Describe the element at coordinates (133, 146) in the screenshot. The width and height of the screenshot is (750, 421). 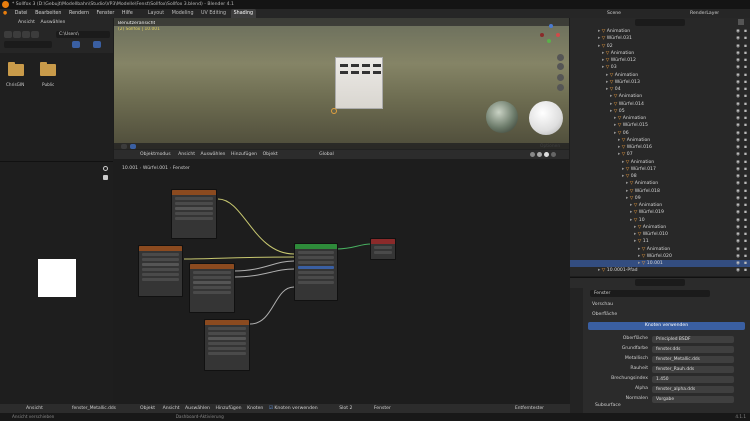
I see `select-box-button` at that location.